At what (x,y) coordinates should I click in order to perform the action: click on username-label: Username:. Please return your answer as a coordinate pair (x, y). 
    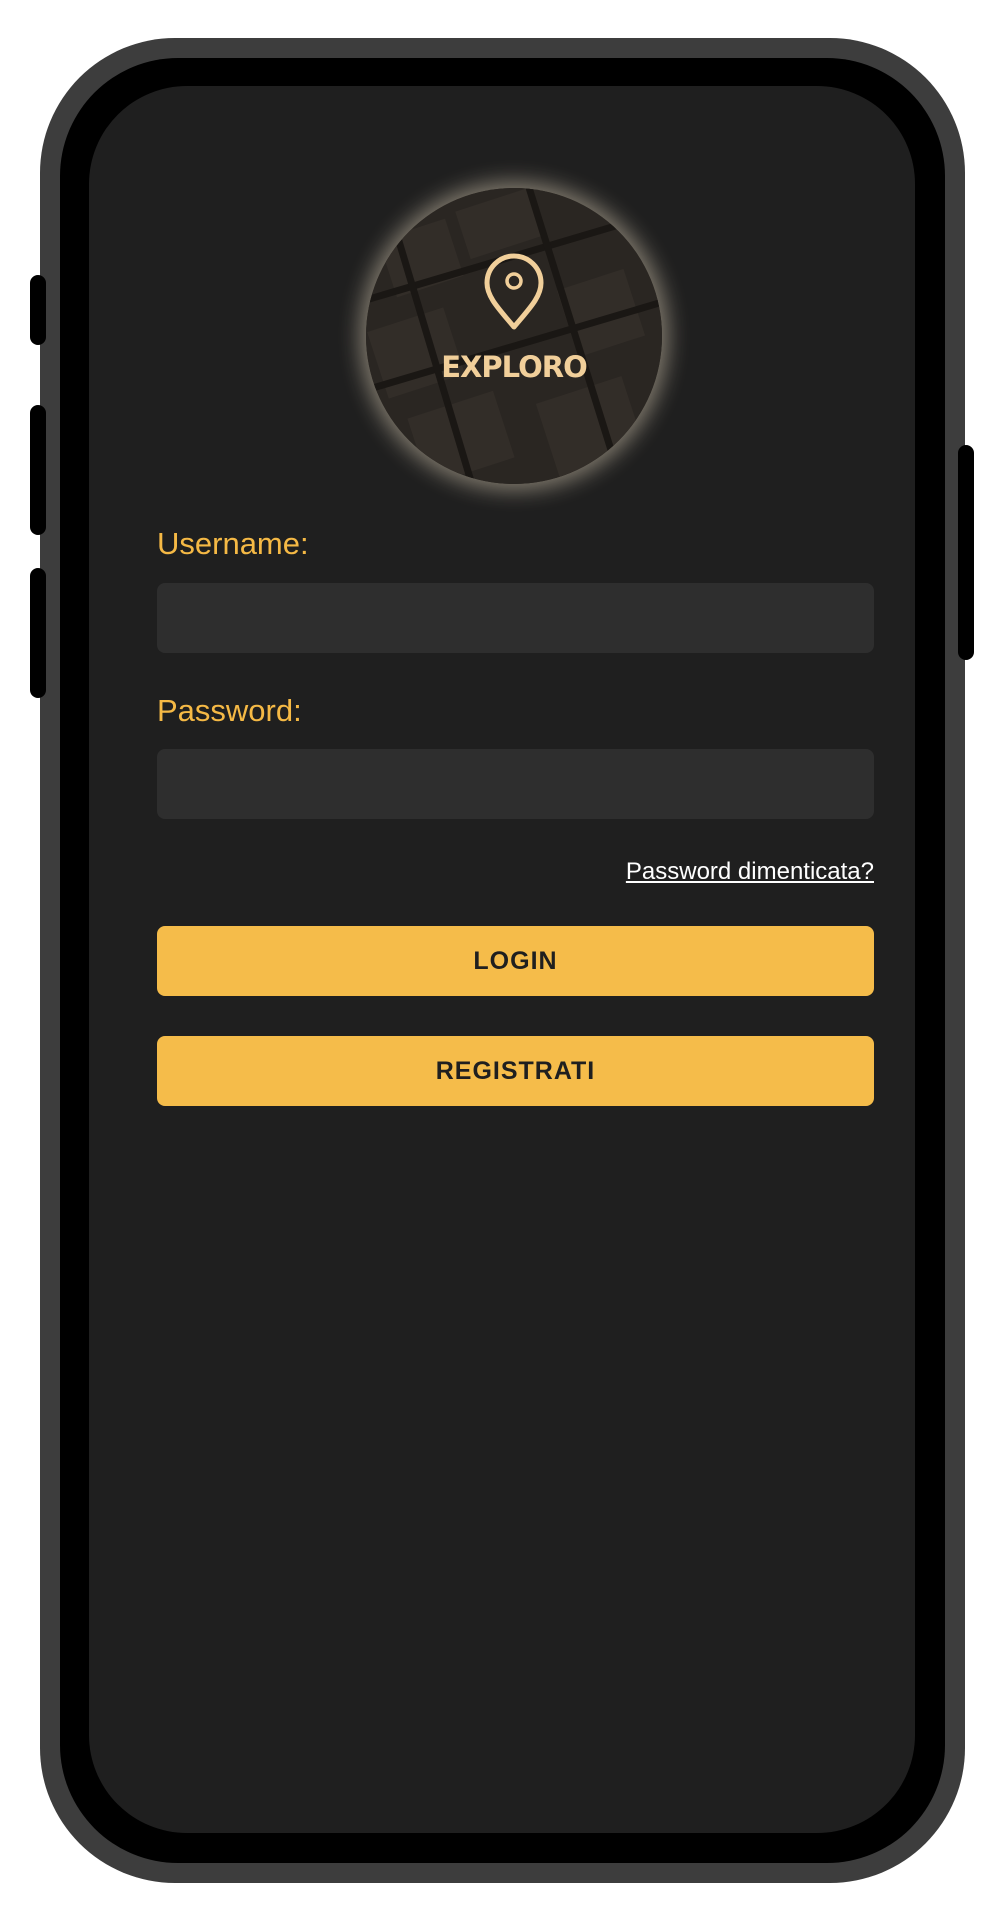
    Looking at the image, I should click on (233, 543).